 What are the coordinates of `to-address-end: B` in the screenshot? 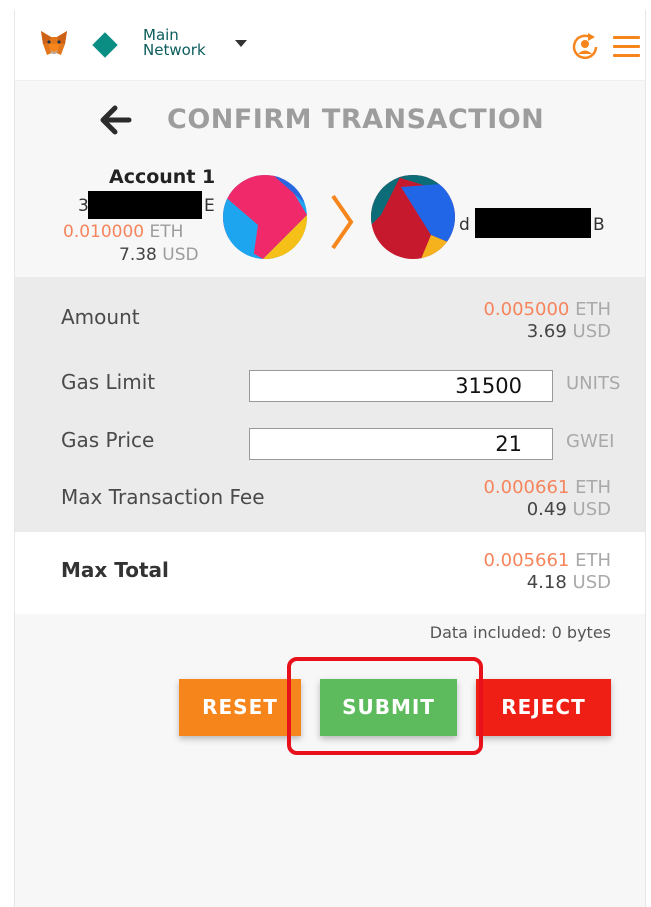 It's located at (599, 225).